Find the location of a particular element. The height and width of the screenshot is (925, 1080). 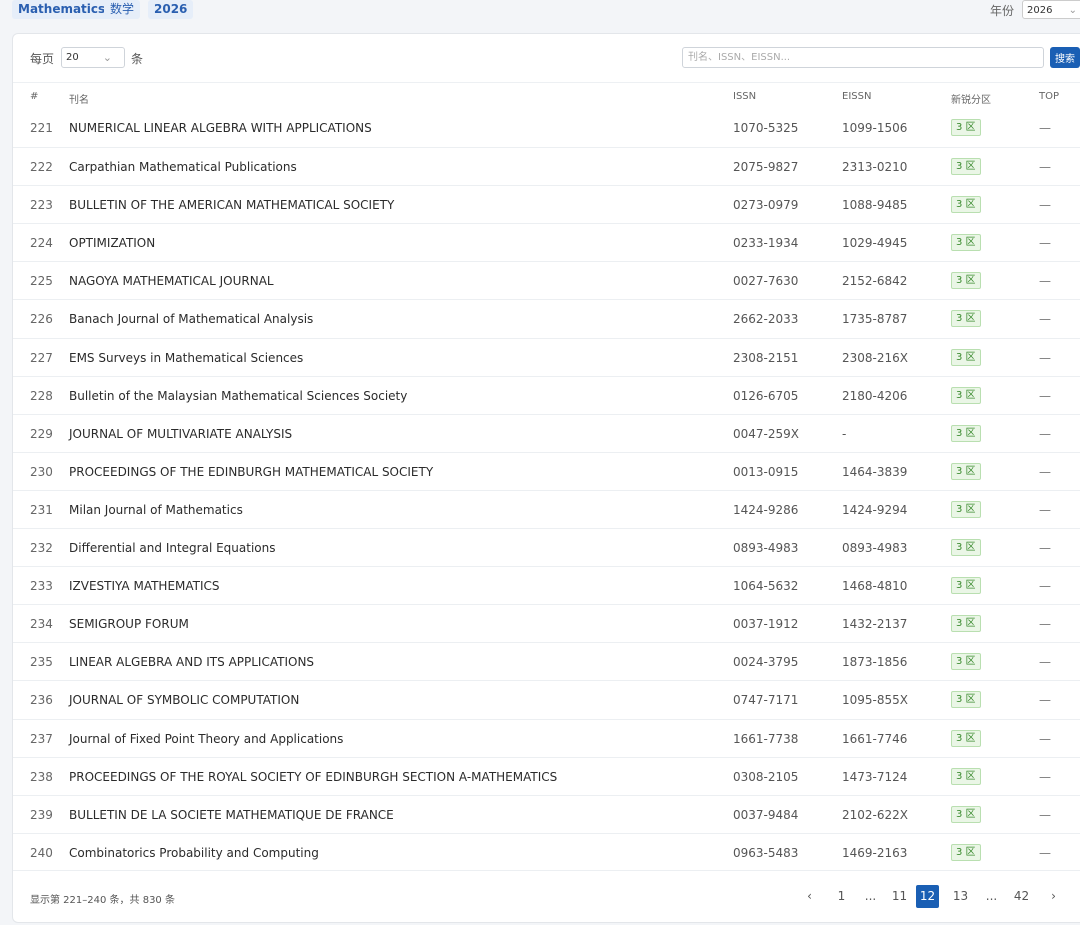

year-select: 2026 ⌄ is located at coordinates (1051, 9).